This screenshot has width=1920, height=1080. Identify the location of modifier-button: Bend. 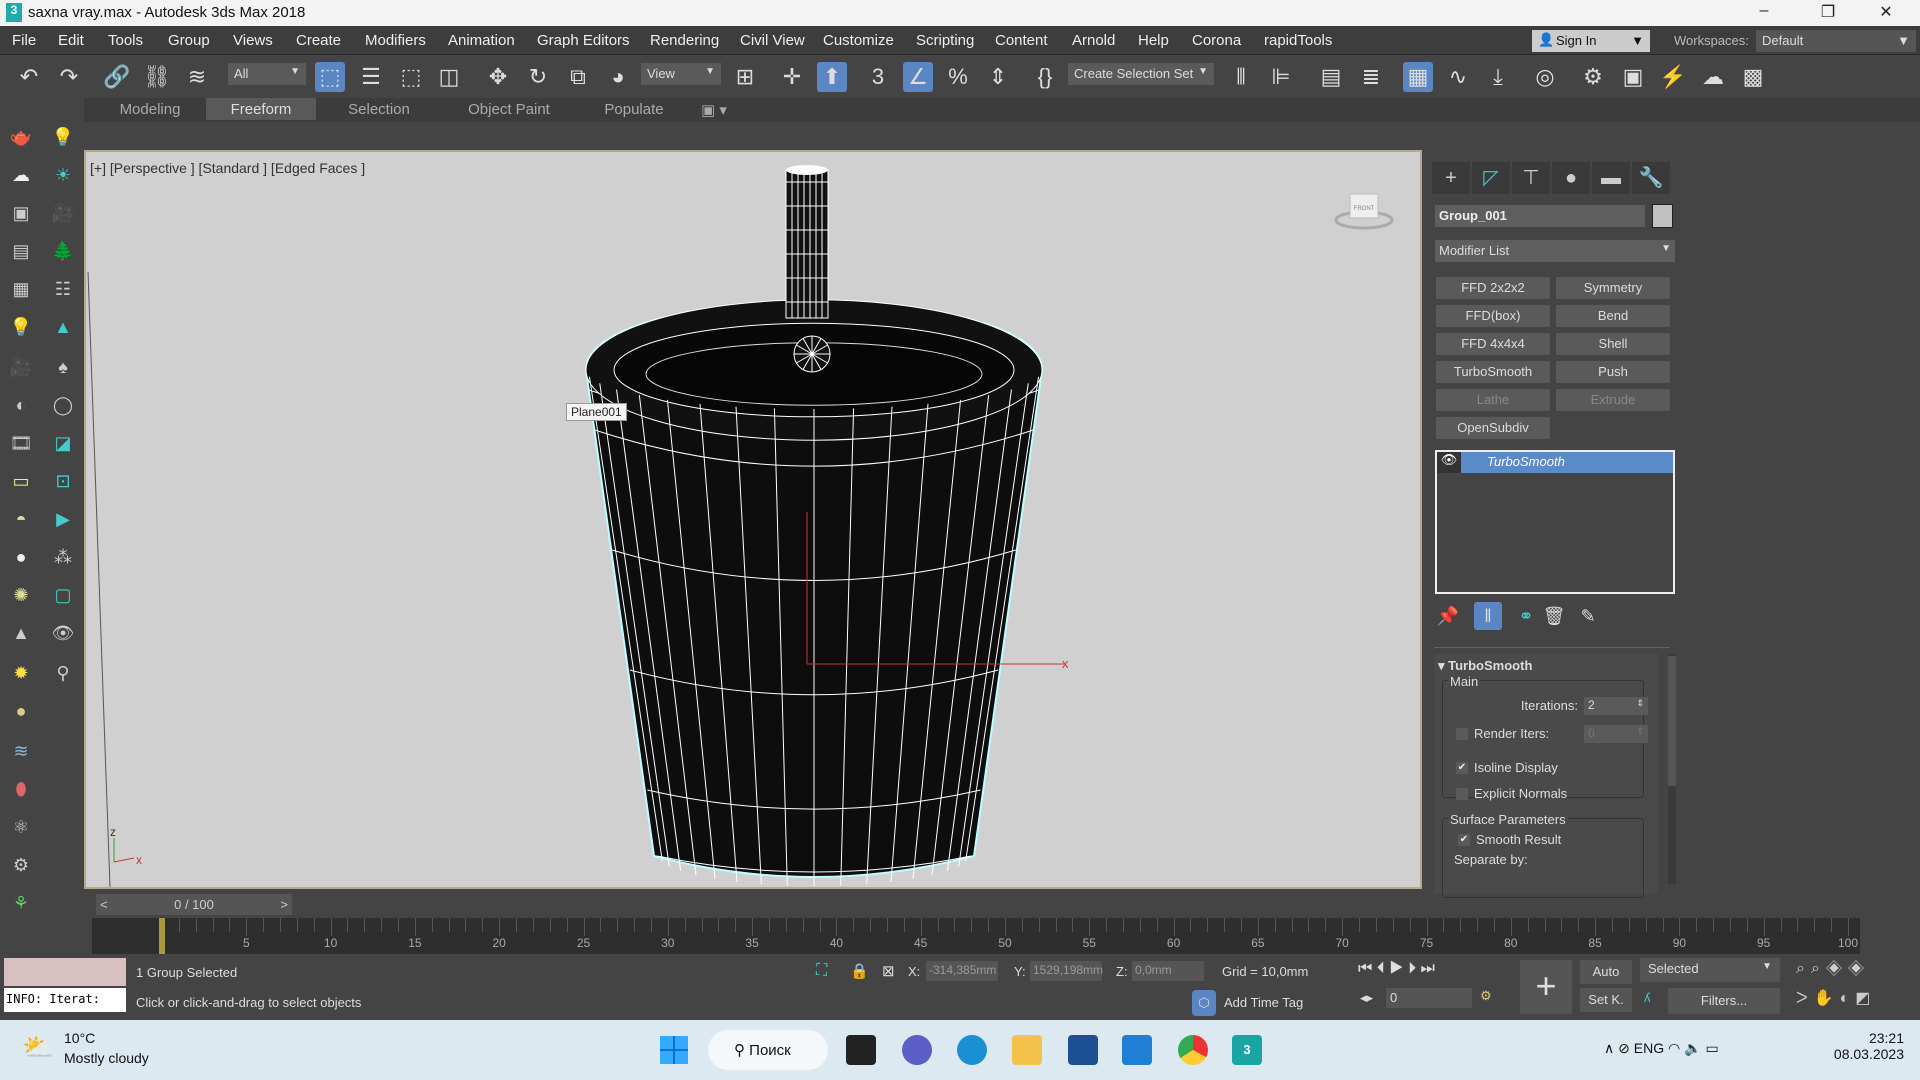
(1613, 316).